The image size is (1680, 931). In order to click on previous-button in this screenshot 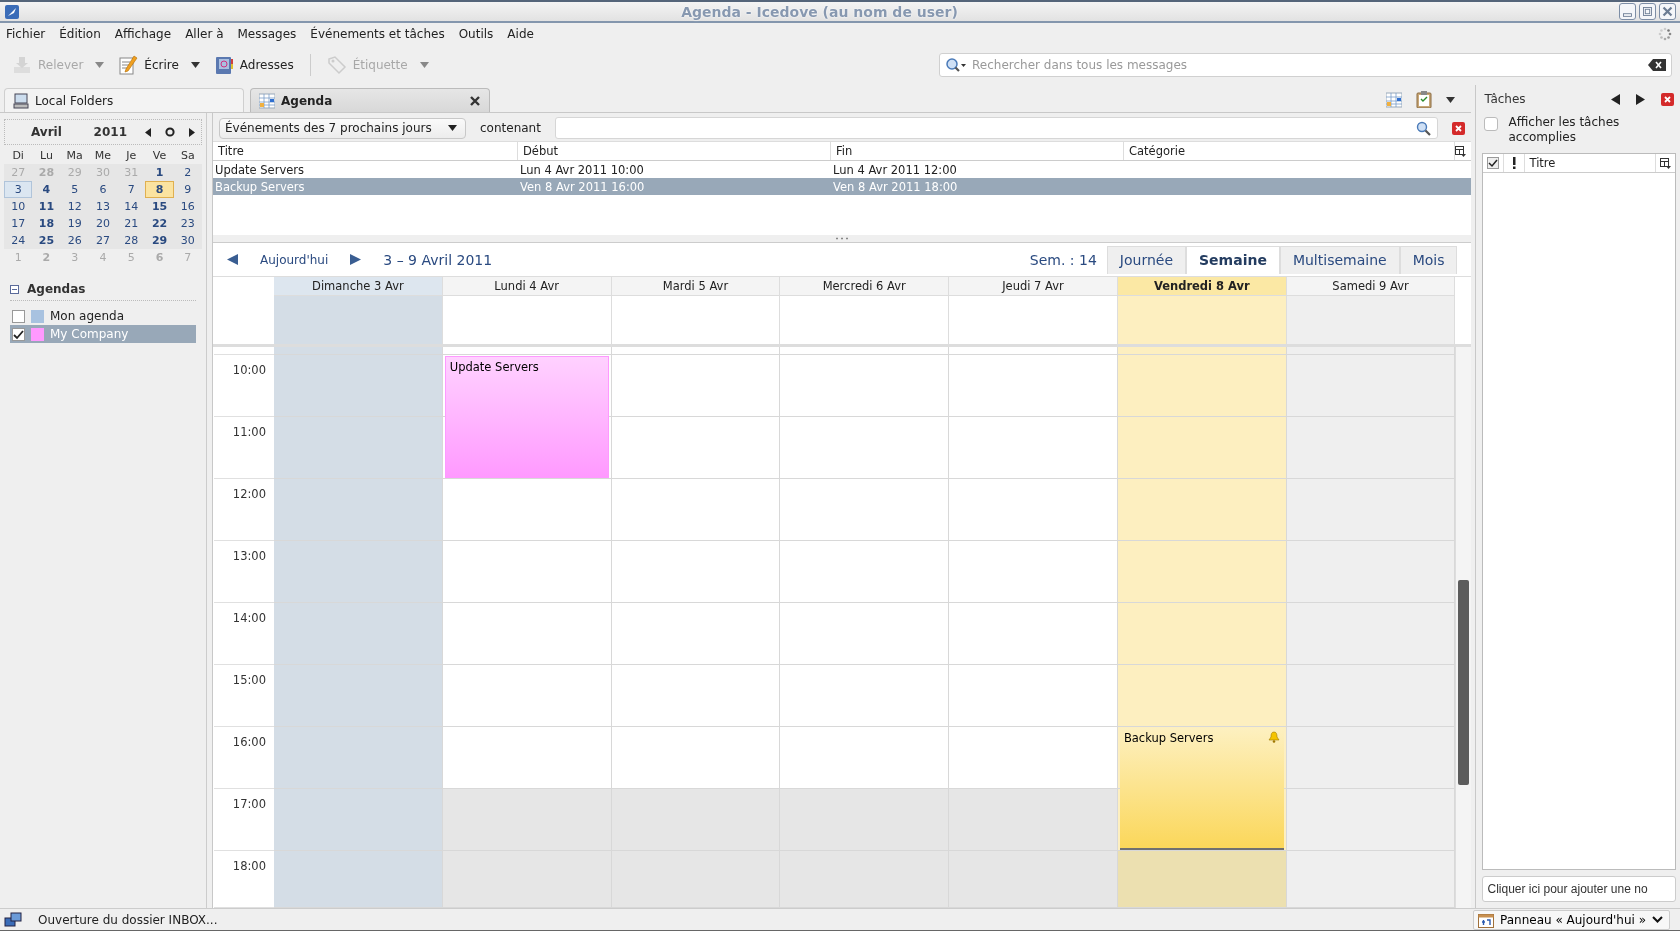, I will do `click(1615, 99)`.